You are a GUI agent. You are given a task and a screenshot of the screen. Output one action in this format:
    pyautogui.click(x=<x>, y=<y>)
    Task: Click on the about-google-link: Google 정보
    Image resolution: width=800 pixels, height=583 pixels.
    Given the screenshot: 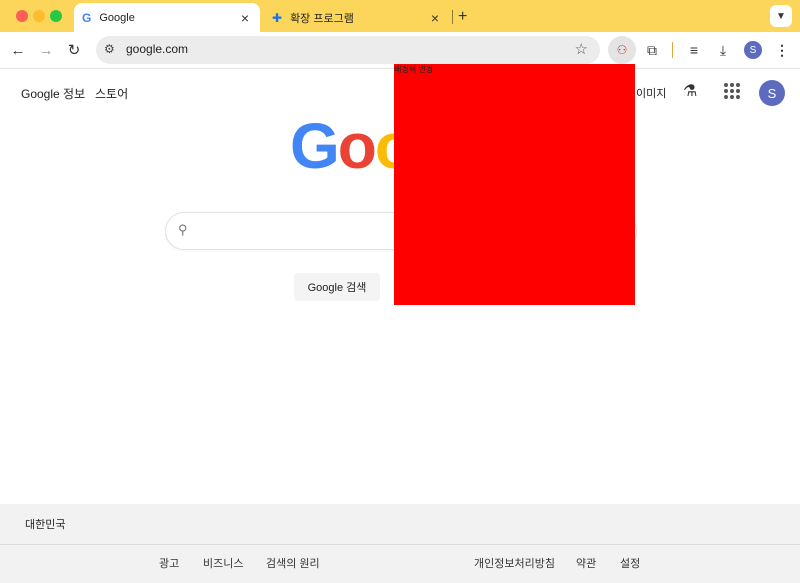 What is the action you would take?
    pyautogui.click(x=53, y=93)
    